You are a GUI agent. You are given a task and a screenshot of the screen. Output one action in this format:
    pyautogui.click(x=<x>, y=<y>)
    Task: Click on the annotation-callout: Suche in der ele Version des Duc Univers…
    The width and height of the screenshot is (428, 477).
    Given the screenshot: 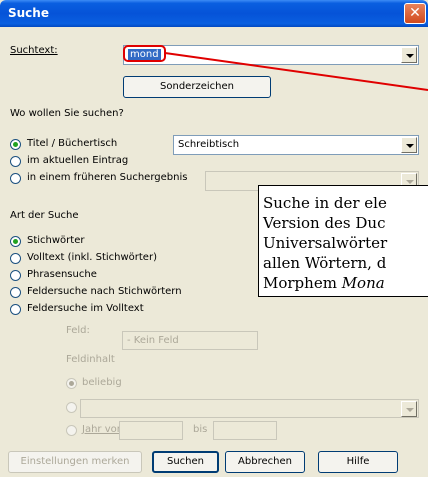 What is the action you would take?
    pyautogui.click(x=343, y=241)
    